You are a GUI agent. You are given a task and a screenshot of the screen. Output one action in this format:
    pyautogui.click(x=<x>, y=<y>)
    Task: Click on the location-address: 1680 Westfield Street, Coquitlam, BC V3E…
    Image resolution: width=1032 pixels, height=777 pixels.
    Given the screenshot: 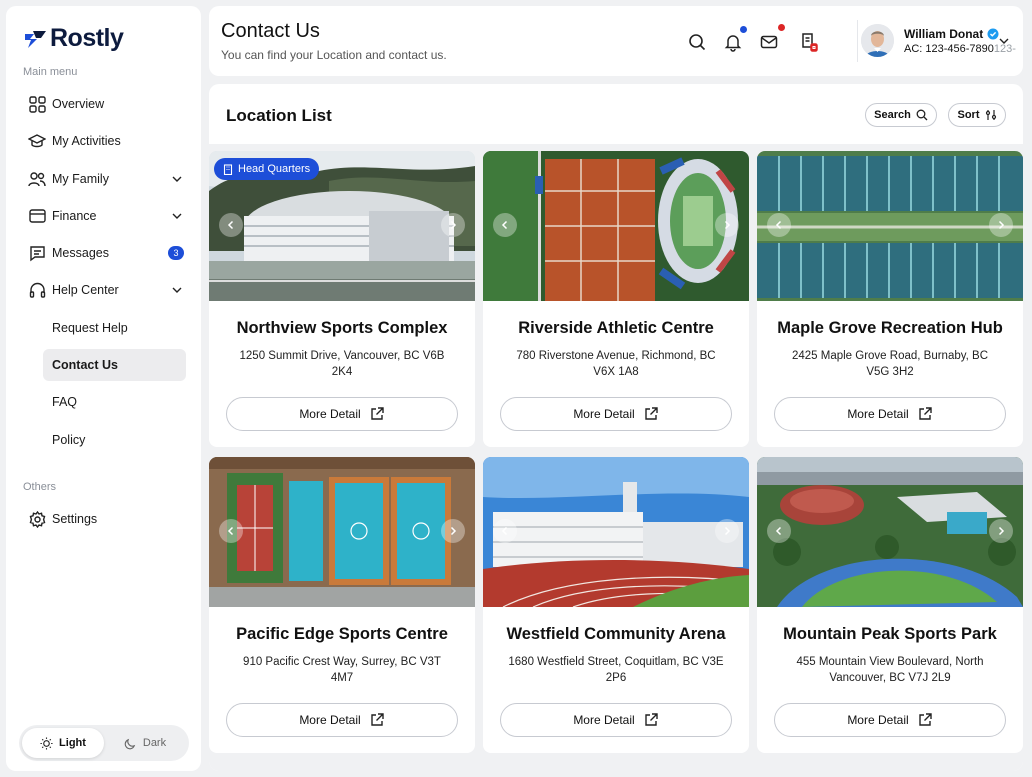 What is the action you would take?
    pyautogui.click(x=616, y=670)
    